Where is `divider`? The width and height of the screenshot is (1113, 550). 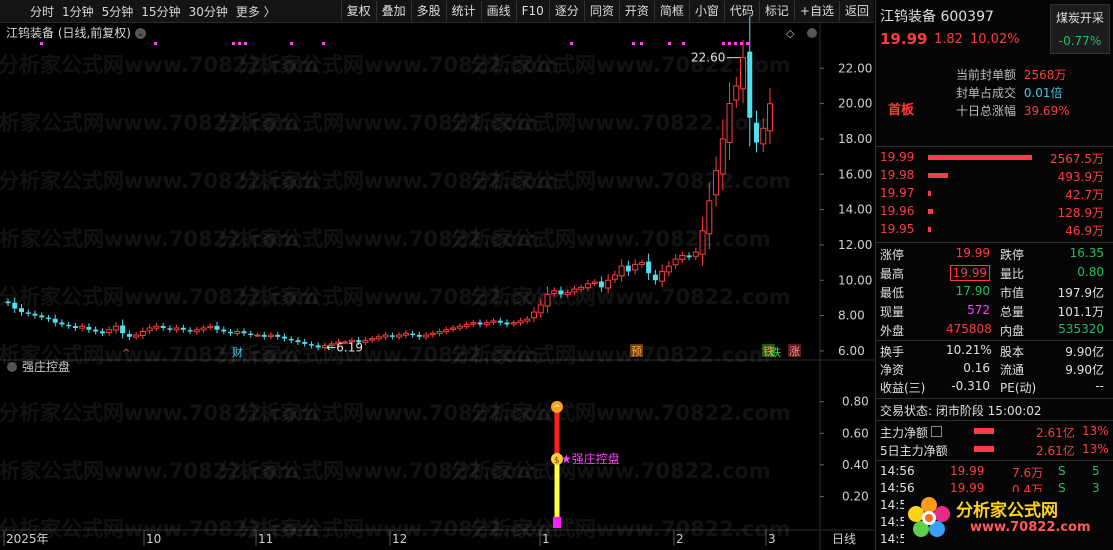
divider is located at coordinates (994, 460).